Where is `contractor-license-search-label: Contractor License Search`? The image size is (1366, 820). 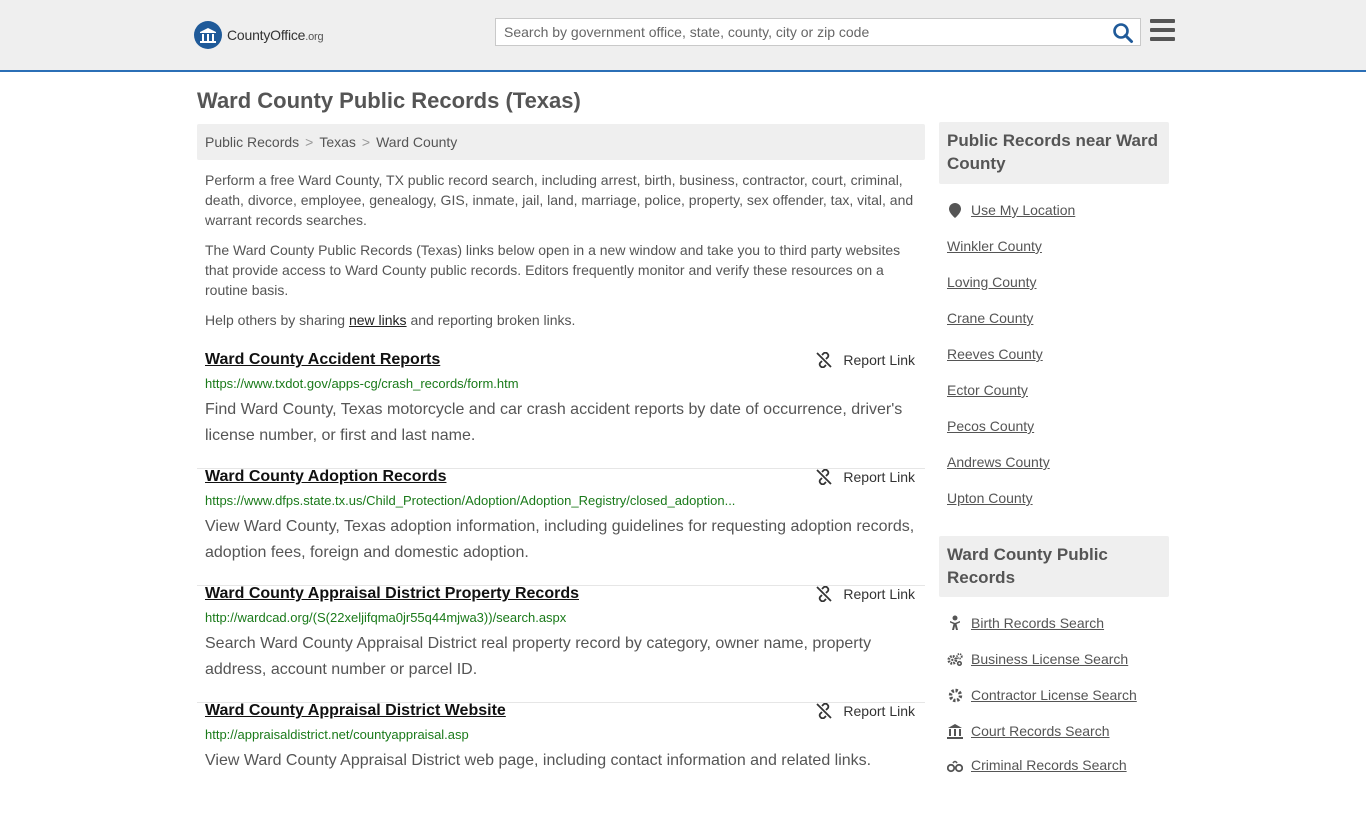 contractor-license-search-label: Contractor License Search is located at coordinates (1054, 695).